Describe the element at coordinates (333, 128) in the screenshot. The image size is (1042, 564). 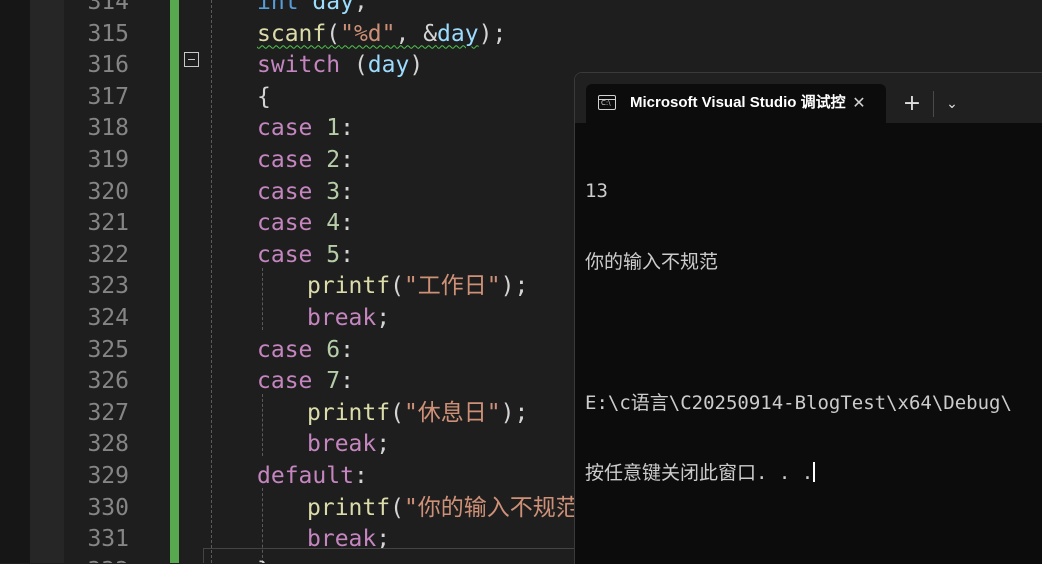
I see `code-token: 1` at that location.